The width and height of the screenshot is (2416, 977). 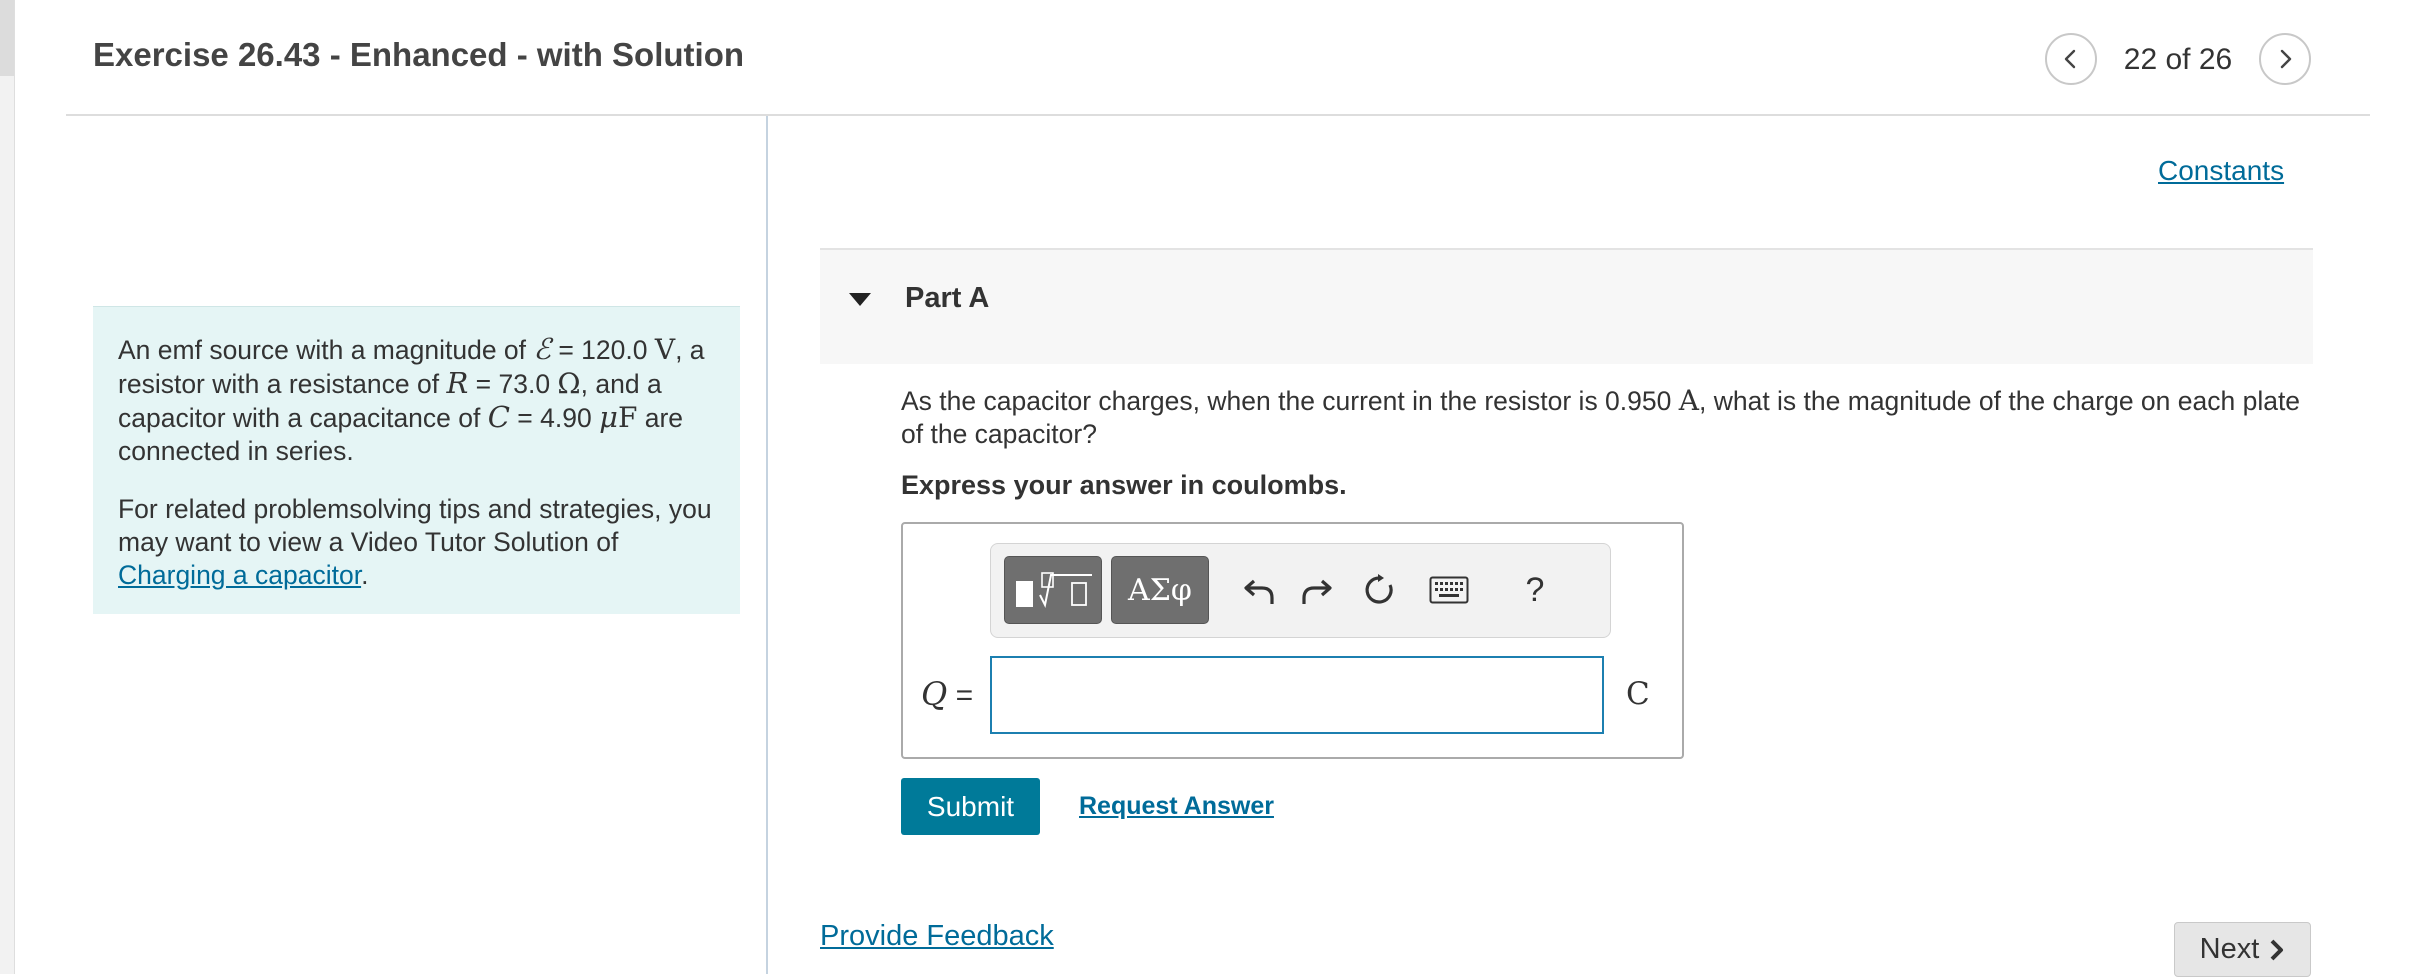 I want to click on help-button: ?, so click(x=1535, y=590).